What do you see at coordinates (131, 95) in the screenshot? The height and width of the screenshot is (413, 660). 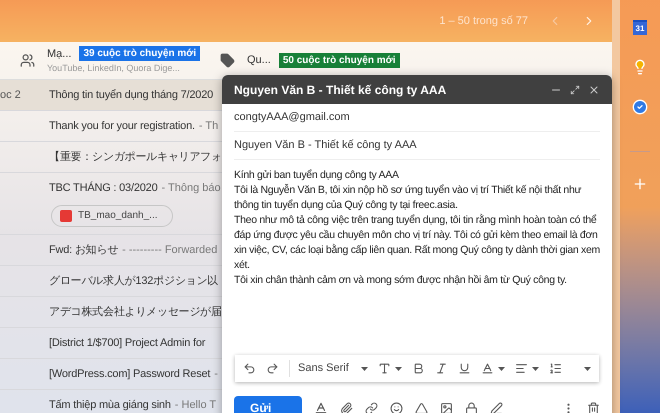 I see `email-subject: Thông tin tuyển dụng tháng 7/2020` at bounding box center [131, 95].